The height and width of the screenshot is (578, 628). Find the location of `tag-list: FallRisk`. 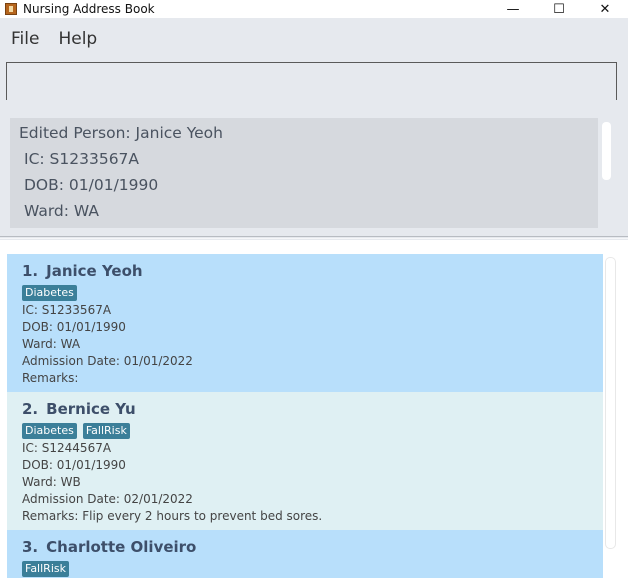

tag-list: FallRisk is located at coordinates (48, 569).